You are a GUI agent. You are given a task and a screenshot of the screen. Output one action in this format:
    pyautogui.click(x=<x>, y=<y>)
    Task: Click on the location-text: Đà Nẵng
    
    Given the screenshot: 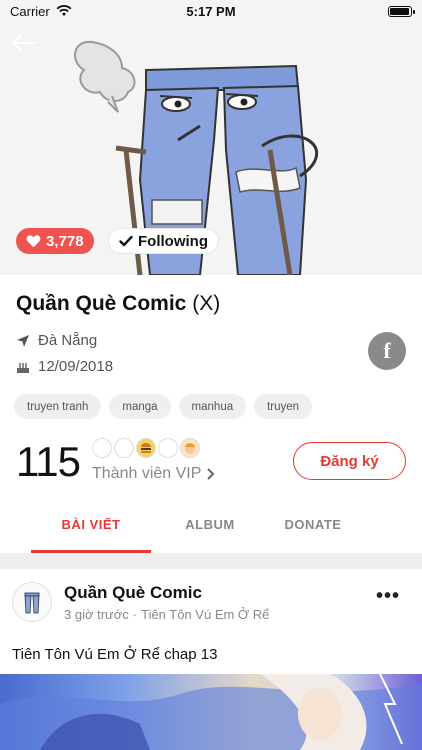 What is the action you would take?
    pyautogui.click(x=68, y=340)
    